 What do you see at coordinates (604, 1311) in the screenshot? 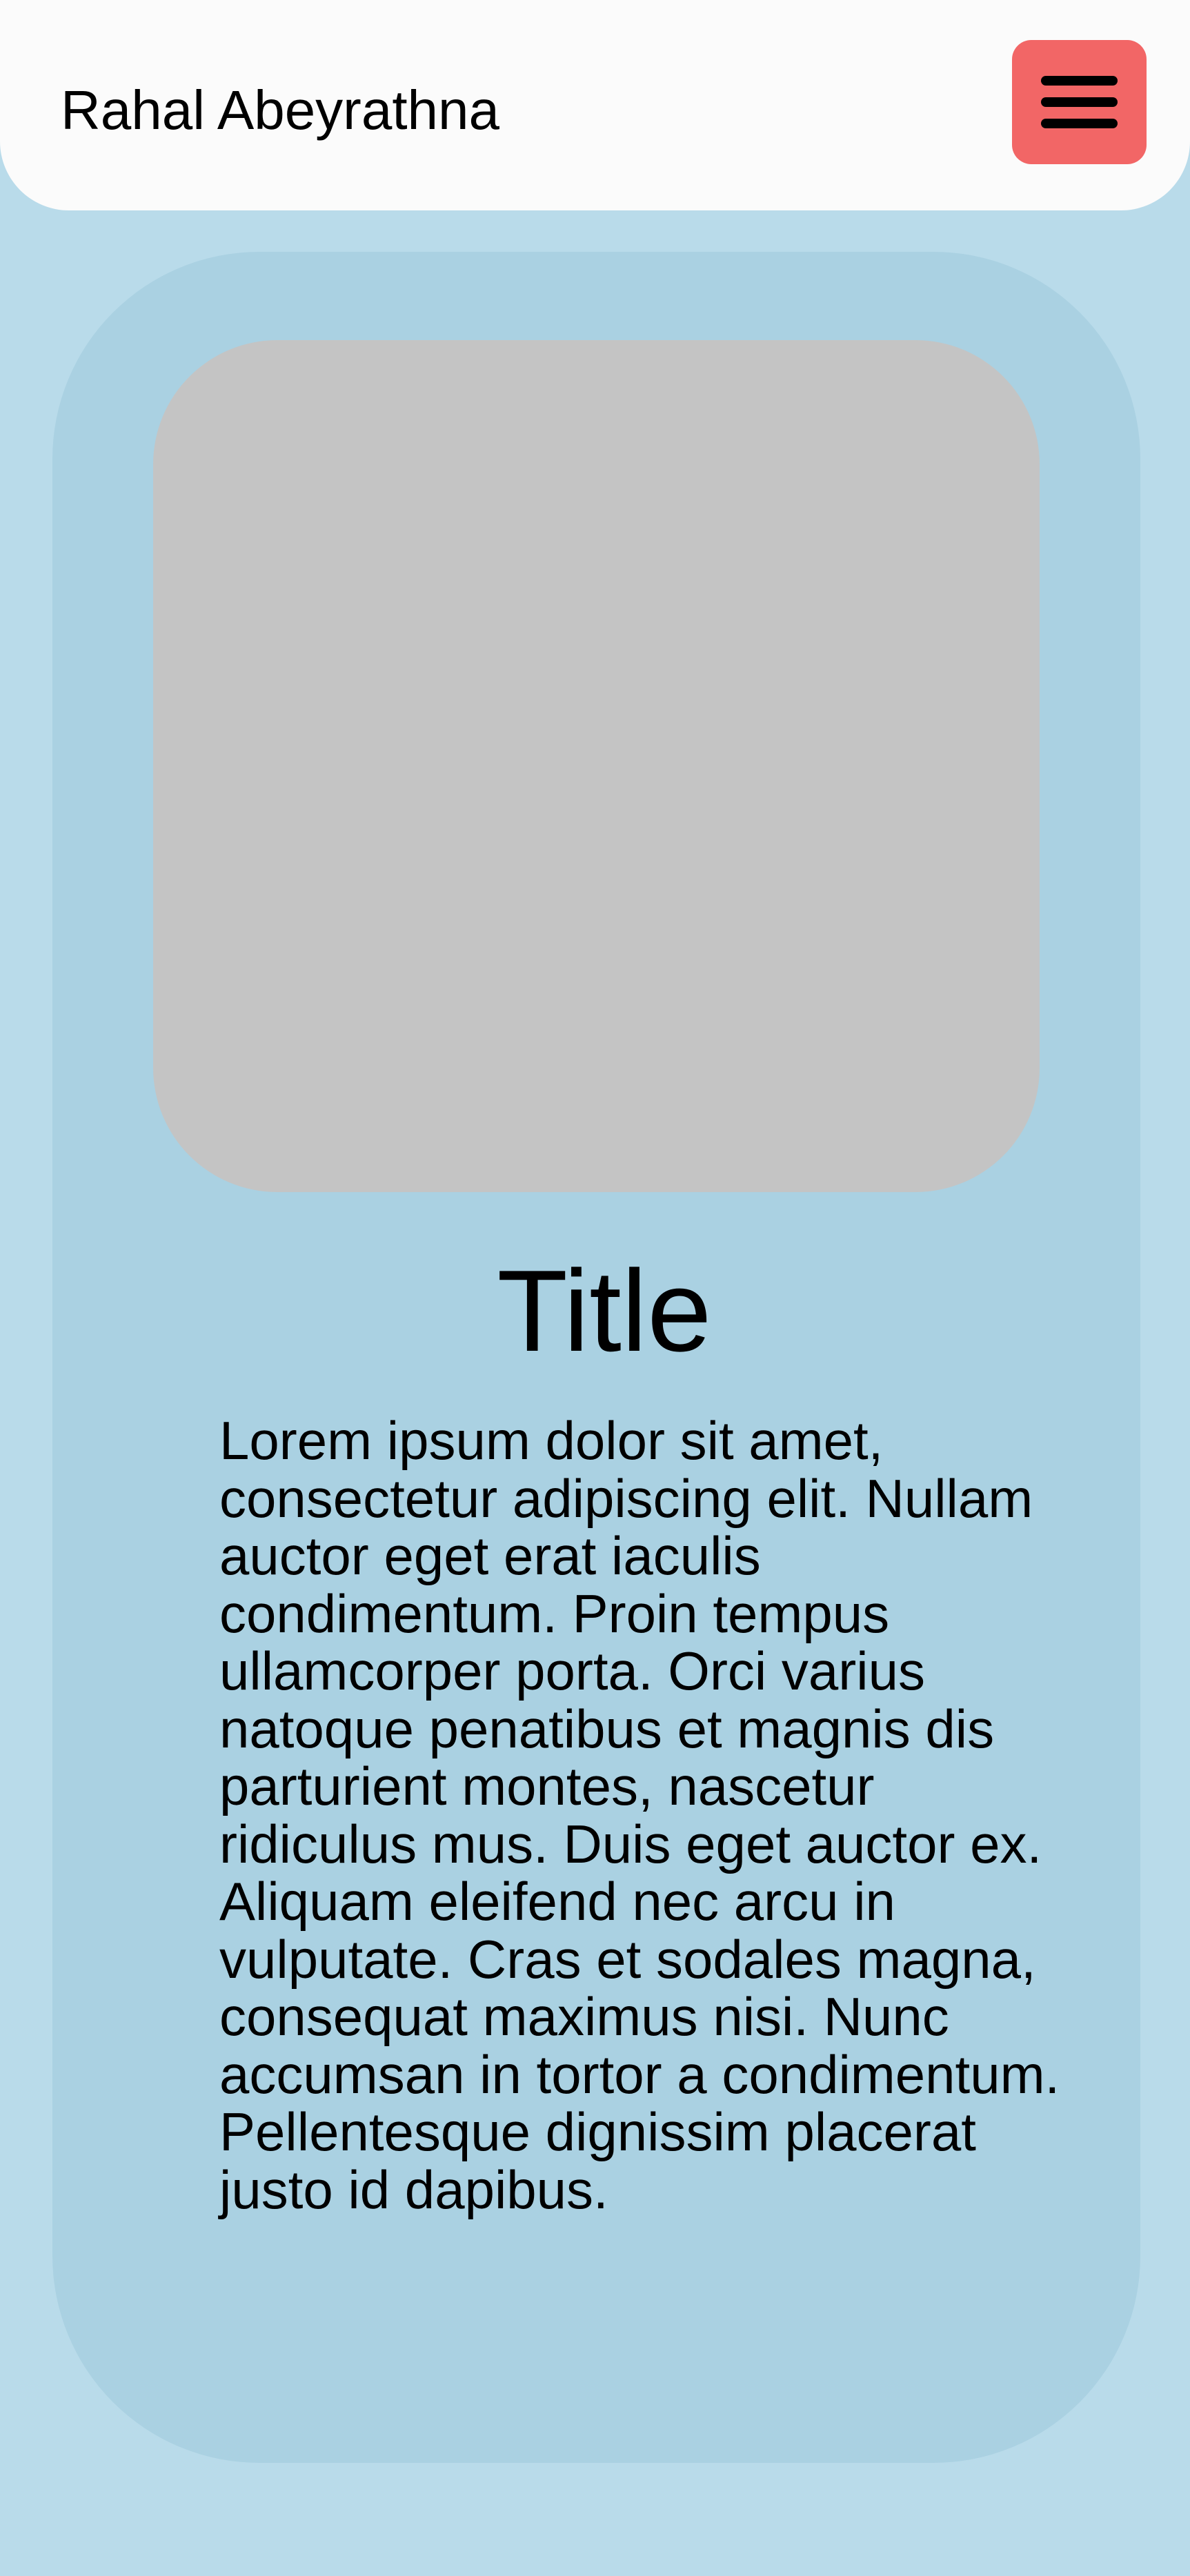
I see `card-title: Title` at bounding box center [604, 1311].